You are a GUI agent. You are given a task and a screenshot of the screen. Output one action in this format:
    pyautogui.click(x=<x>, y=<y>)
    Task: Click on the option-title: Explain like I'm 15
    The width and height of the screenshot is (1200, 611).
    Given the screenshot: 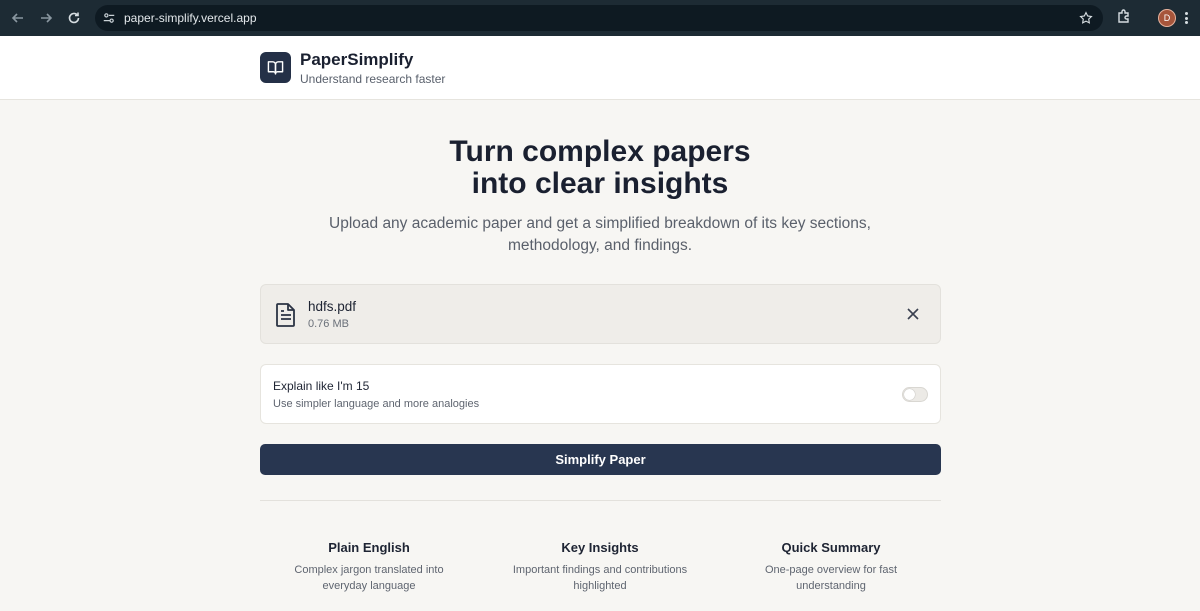 What is the action you would take?
    pyautogui.click(x=321, y=386)
    